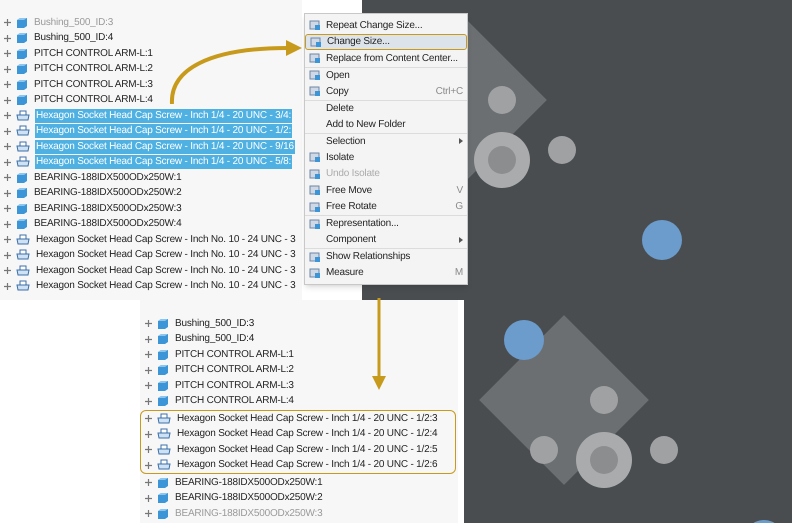 This screenshot has height=523, width=792. Describe the element at coordinates (307, 449) in the screenshot. I see `tree-item: Hexagon Socket Head Cap Screw - Inch 1/4 - 20 UNC - 1/2:5` at that location.